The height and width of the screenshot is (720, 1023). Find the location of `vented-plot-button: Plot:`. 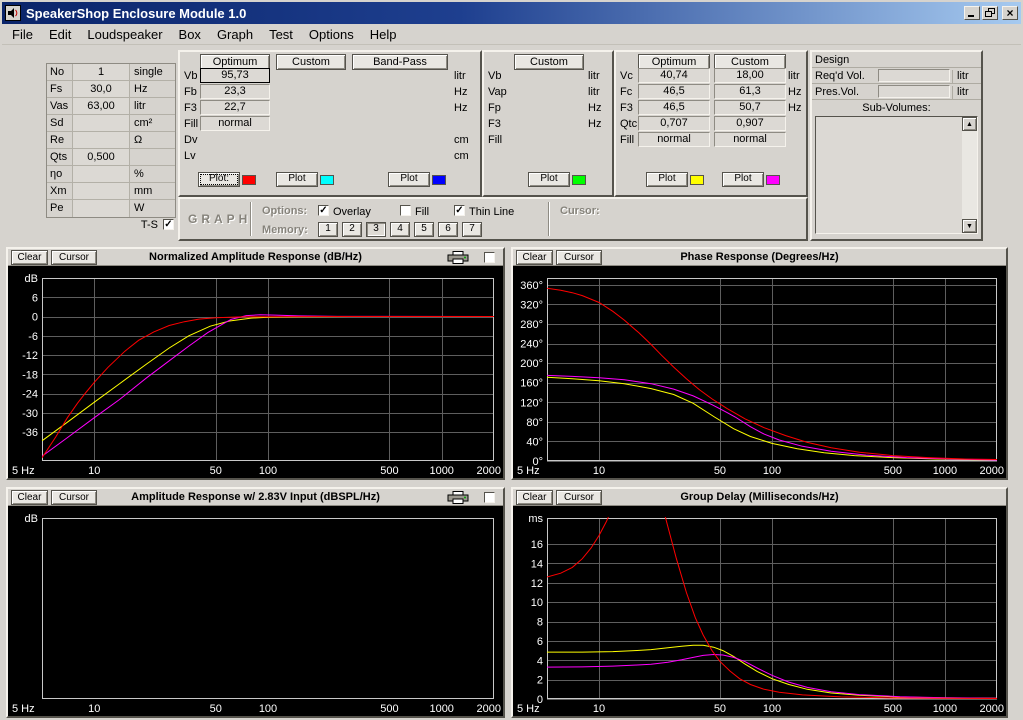

vented-plot-button: Plot: is located at coordinates (219, 179).